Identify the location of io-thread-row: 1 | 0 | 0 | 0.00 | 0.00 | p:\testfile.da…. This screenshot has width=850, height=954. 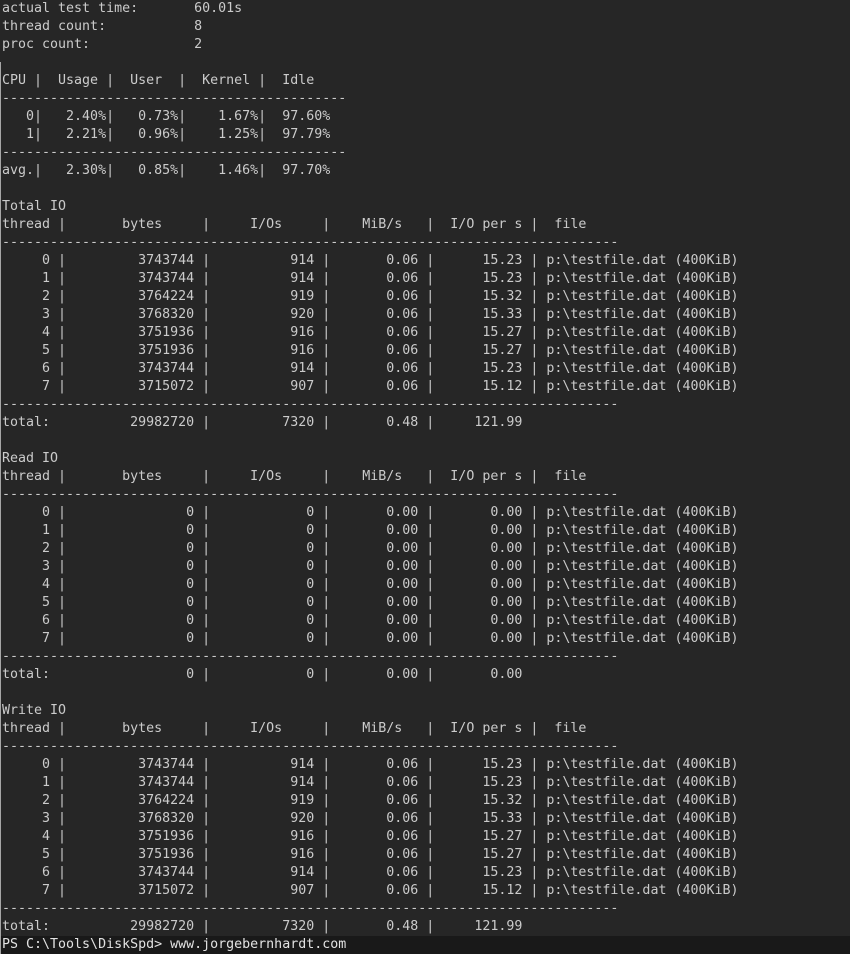
(370, 530).